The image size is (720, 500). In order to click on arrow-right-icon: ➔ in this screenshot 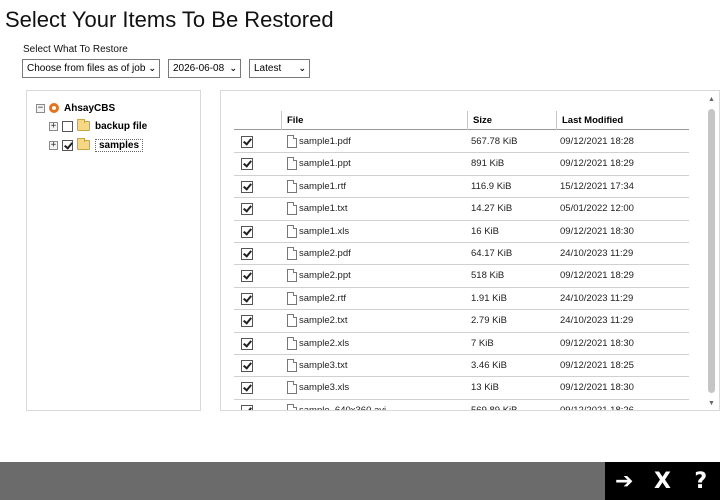, I will do `click(624, 481)`.